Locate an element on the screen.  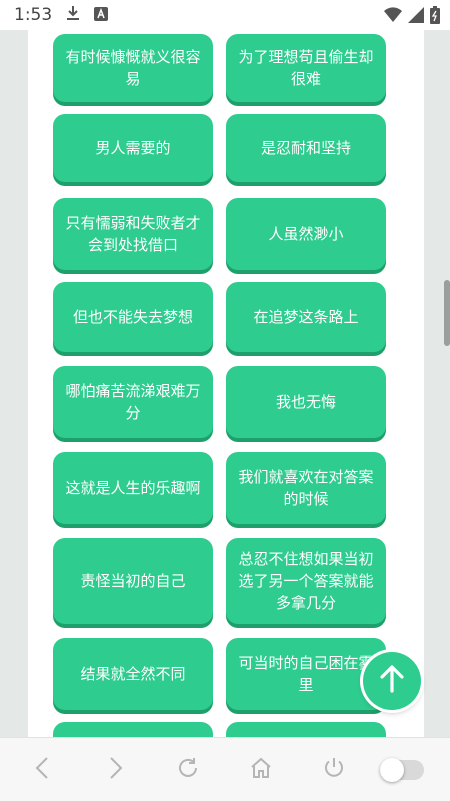
home-button is located at coordinates (261, 770).